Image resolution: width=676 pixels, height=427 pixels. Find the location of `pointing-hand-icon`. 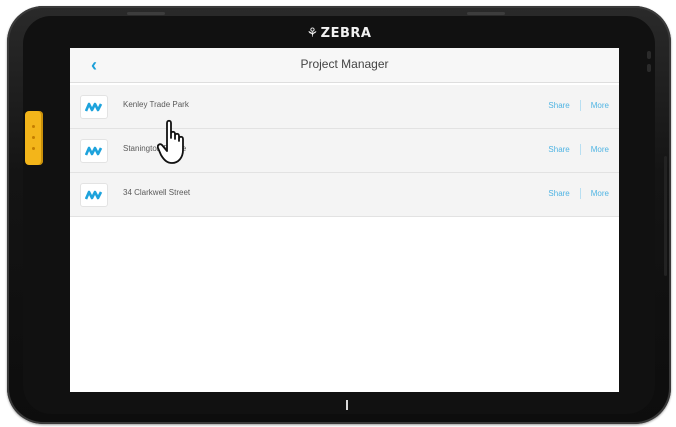

pointing-hand-icon is located at coordinates (170, 141).